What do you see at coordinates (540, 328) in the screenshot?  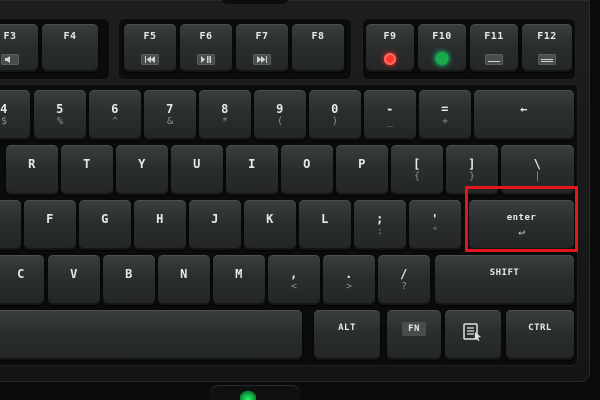 I see `key-label: CTRL` at bounding box center [540, 328].